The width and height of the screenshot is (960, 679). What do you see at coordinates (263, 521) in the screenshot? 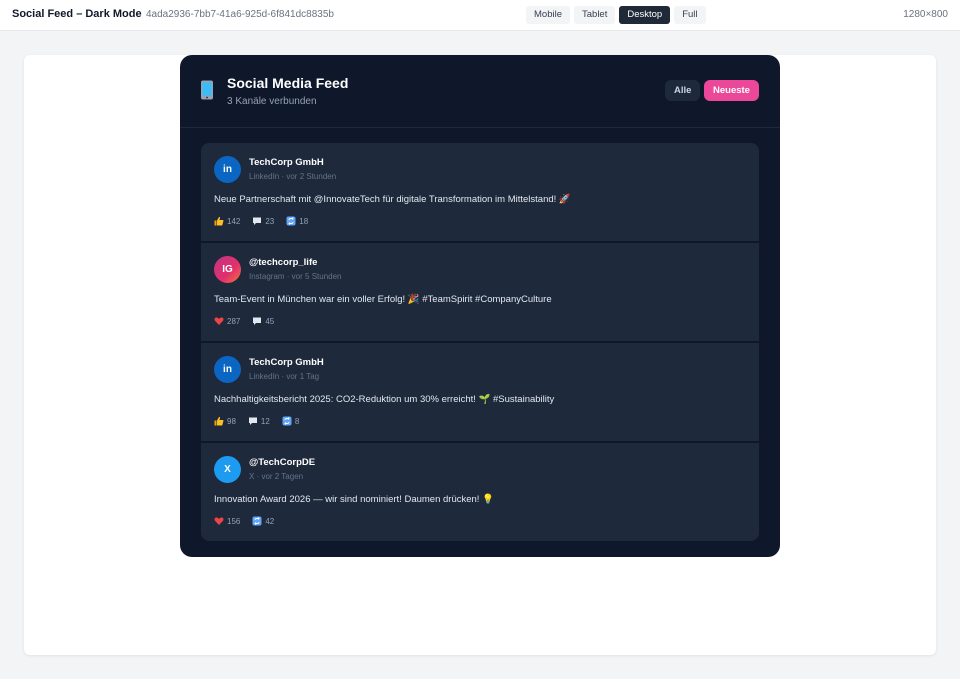
I see `repost-stat: 42` at bounding box center [263, 521].